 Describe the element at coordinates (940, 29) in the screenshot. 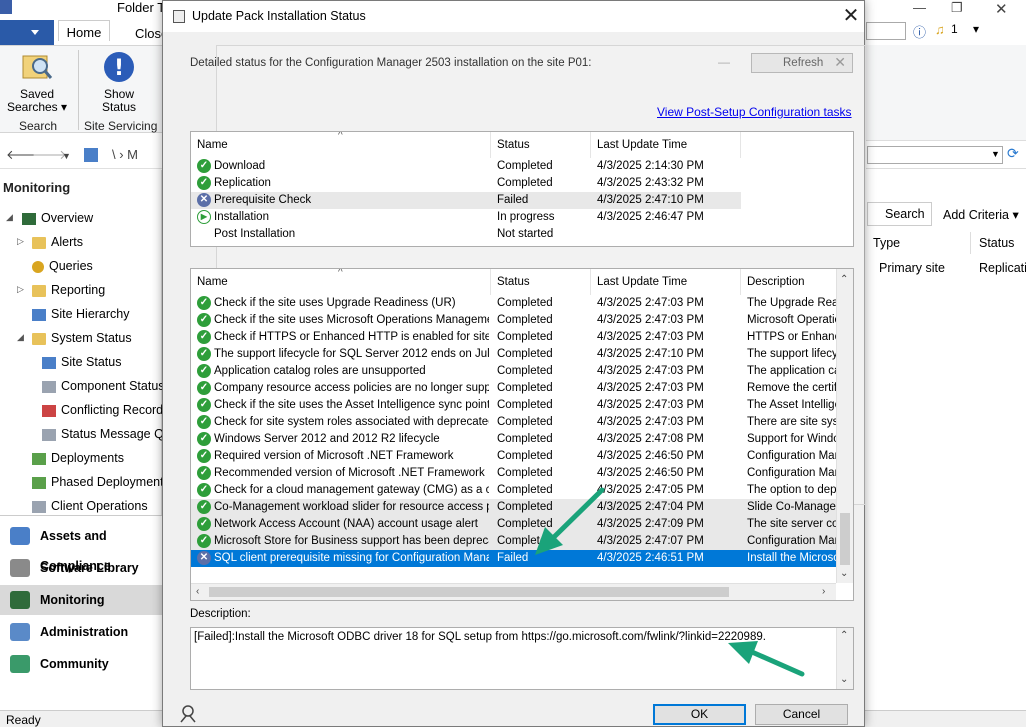

I see `notification-icon: ♫` at that location.